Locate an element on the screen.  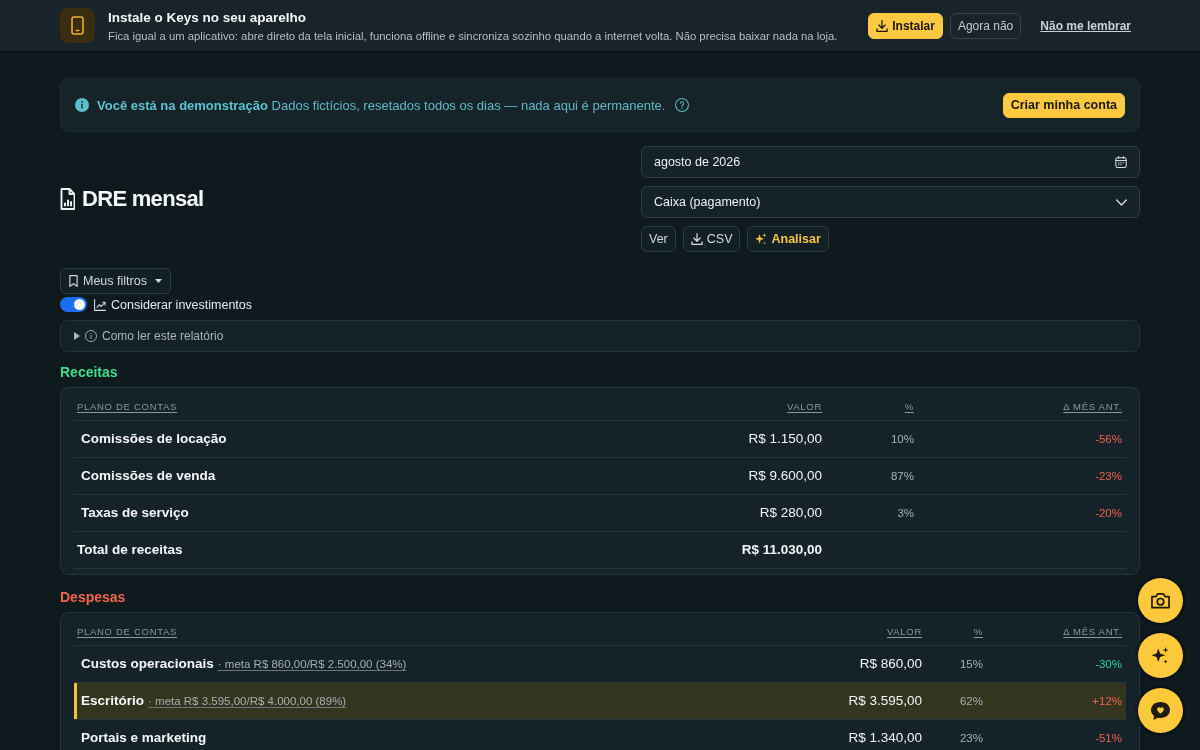
total-amount: R$ 11.030,00 is located at coordinates (781, 550).